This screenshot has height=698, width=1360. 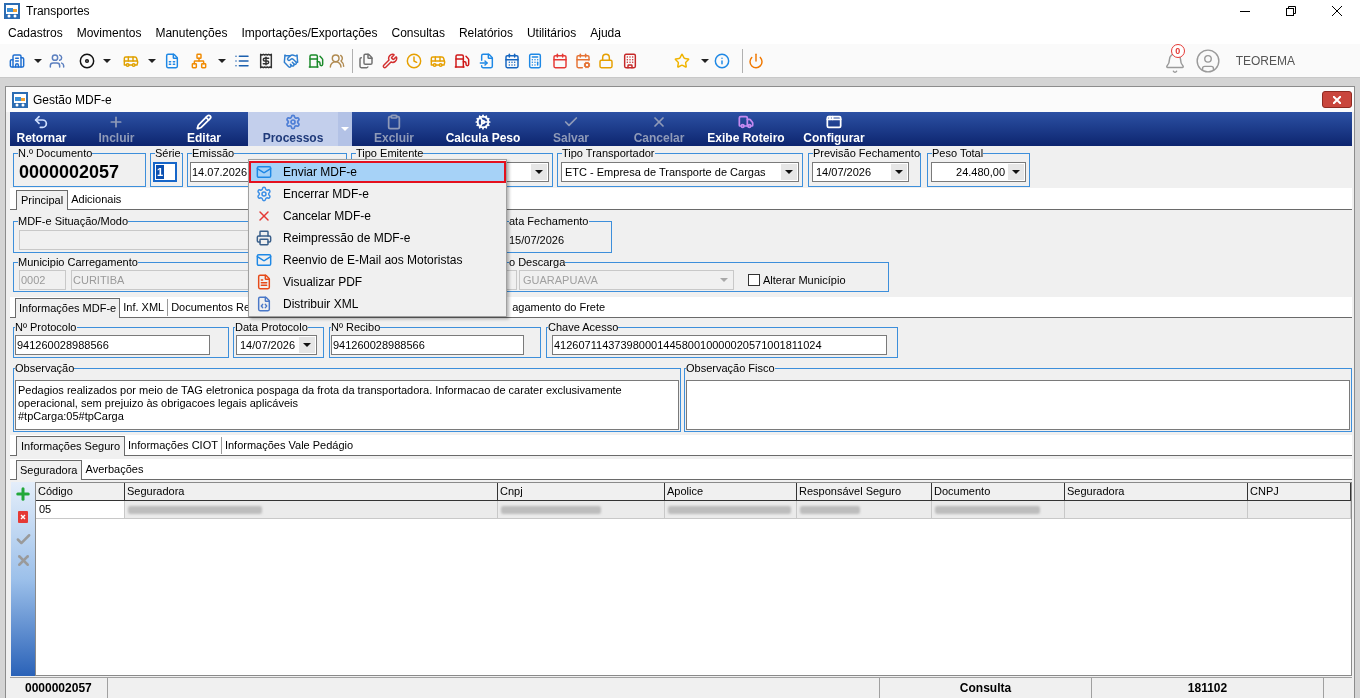 I want to click on info-icon, so click(x=722, y=60).